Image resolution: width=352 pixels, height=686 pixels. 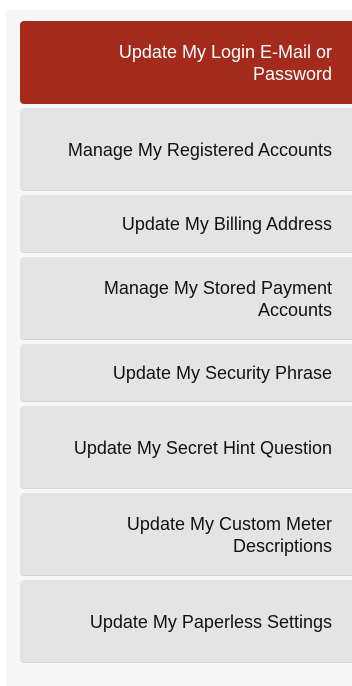 I want to click on sidebar-item-label: Update My Billing Address, so click(x=226, y=224).